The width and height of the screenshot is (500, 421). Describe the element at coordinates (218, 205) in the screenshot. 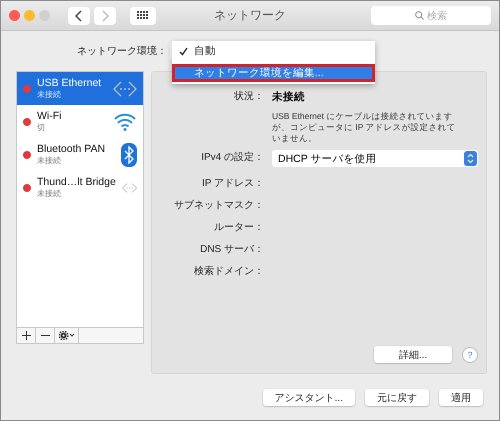

I see `field-label: サブネットマスク：` at that location.